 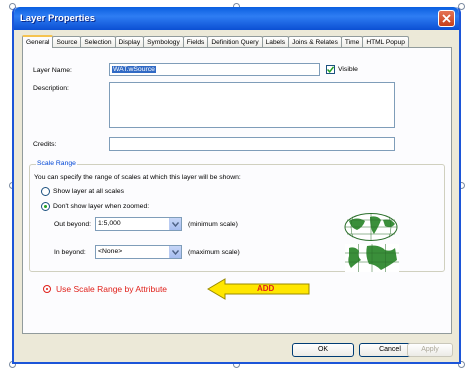 I want to click on out-beyond-dropdown-button, so click(x=175, y=224).